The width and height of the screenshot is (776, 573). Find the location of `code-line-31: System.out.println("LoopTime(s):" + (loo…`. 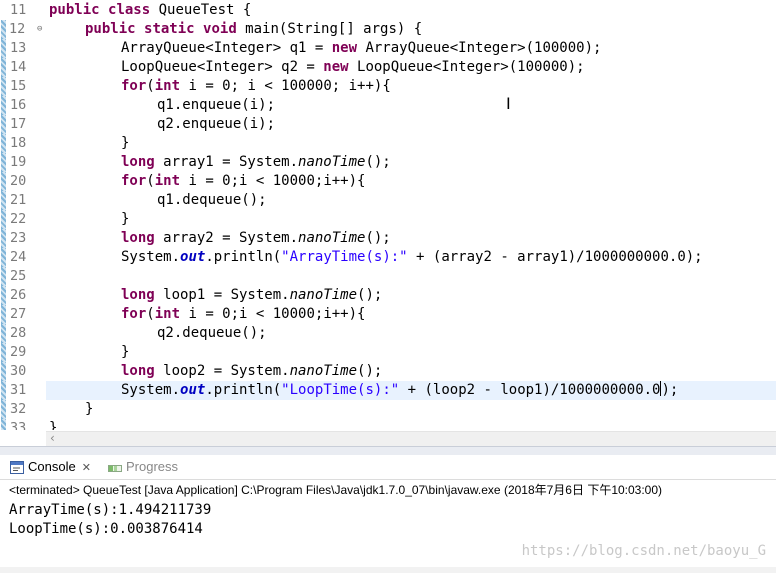

code-line-31: System.out.println("LoopTime(s):" + (loo… is located at coordinates (400, 389).